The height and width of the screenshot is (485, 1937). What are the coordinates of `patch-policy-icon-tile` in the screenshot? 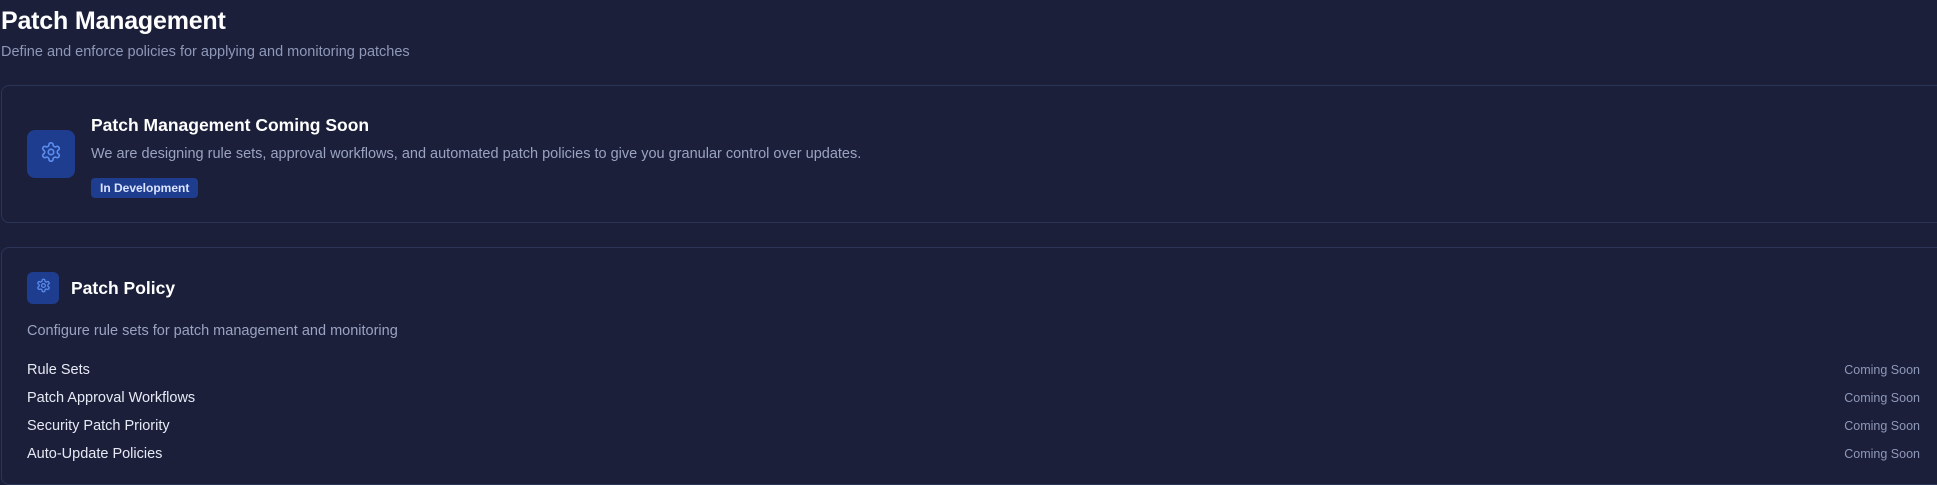 It's located at (43, 288).